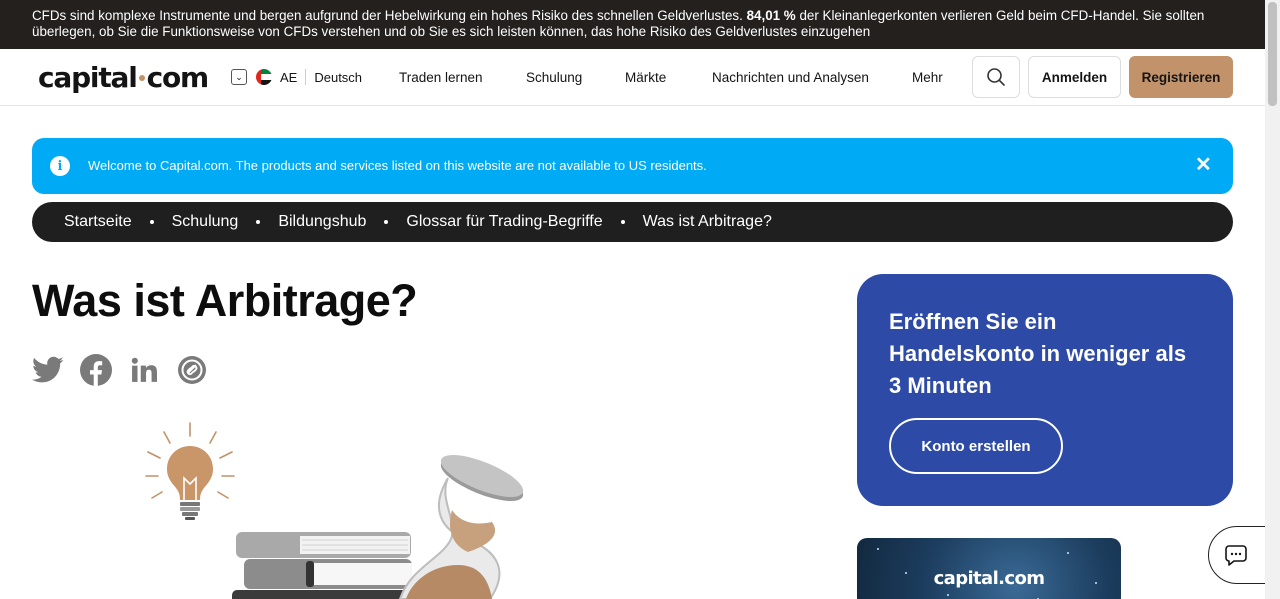 The height and width of the screenshot is (599, 1280). What do you see at coordinates (1272, 54) in the screenshot?
I see `scrollbar-thumb` at bounding box center [1272, 54].